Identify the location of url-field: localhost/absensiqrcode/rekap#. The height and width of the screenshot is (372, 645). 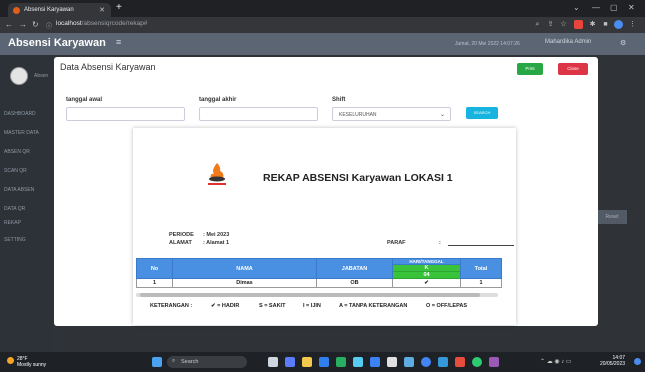
(101, 23).